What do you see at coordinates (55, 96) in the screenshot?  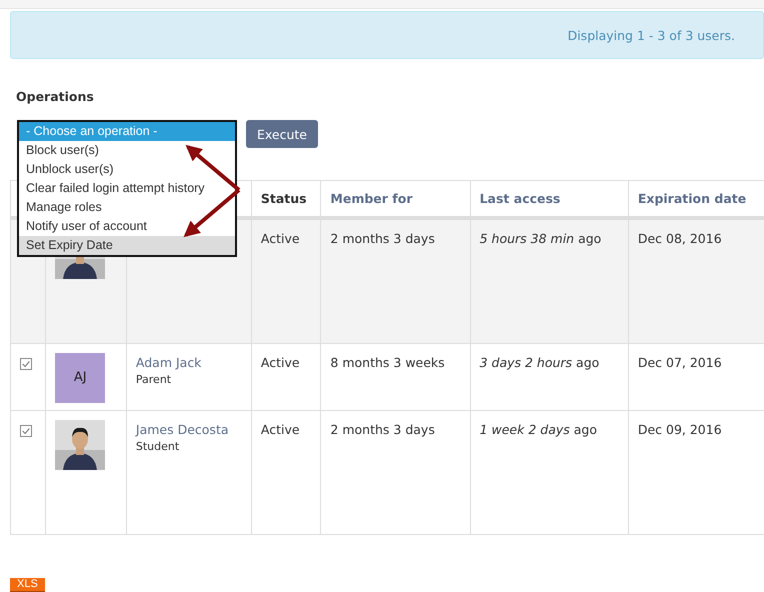 I see `operations-label: Operations` at bounding box center [55, 96].